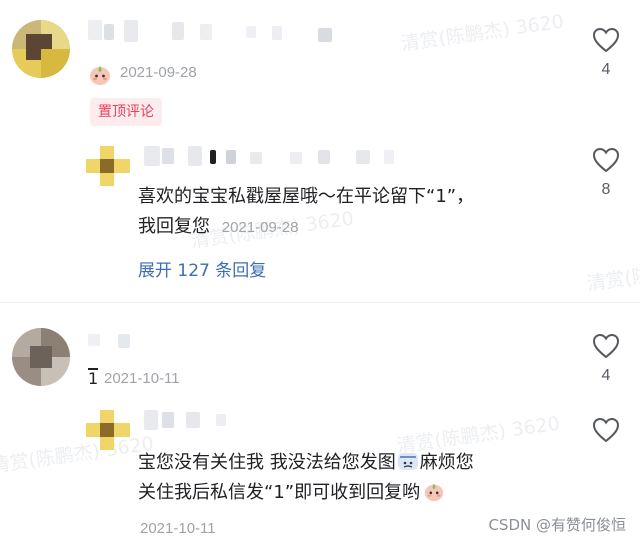 The image size is (640, 545). Describe the element at coordinates (202, 268) in the screenshot. I see `expand-replies-link: 展开 127 条回复` at that location.